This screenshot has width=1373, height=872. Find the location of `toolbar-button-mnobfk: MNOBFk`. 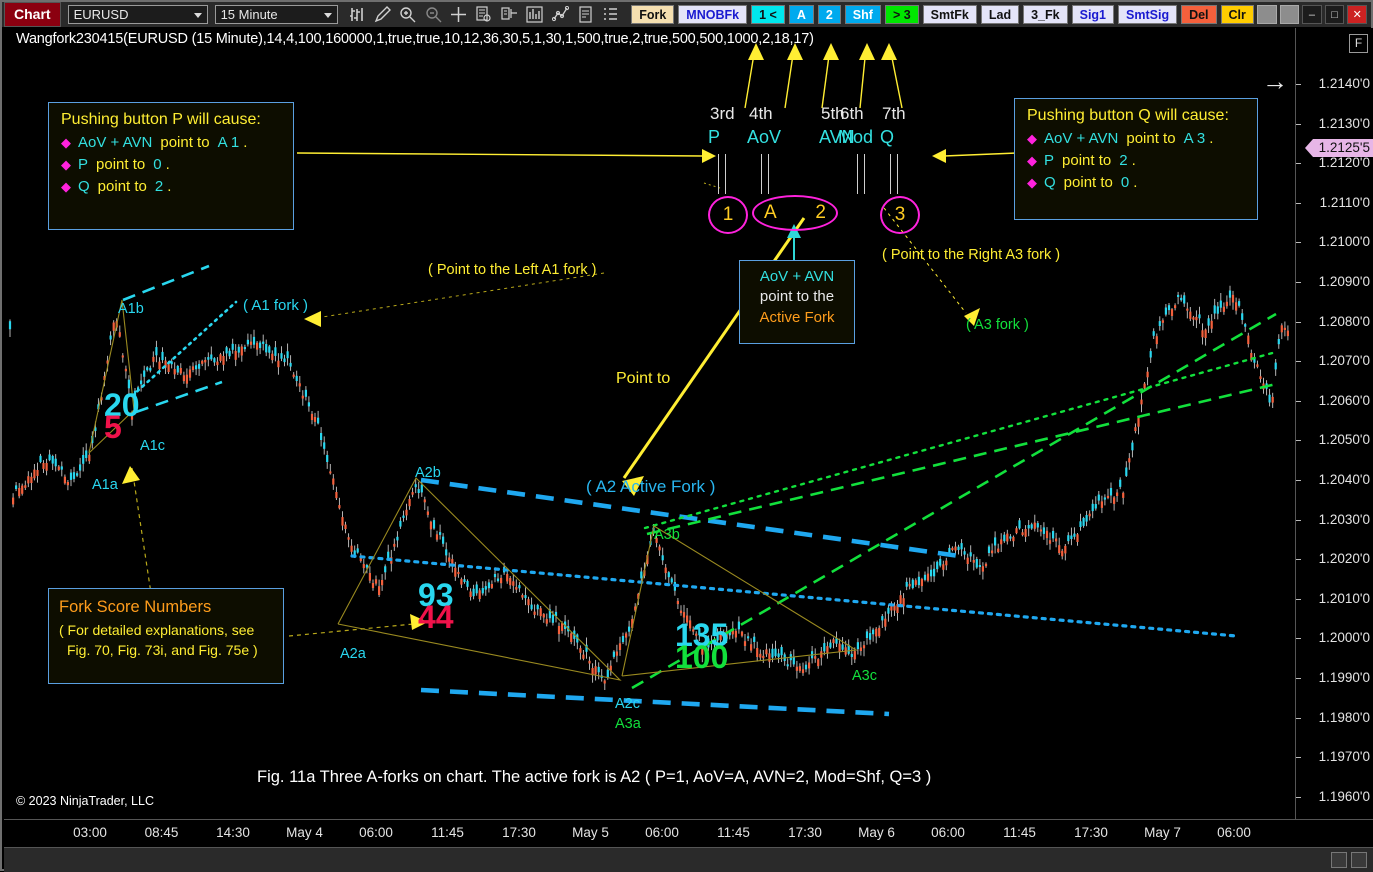

toolbar-button-mnobfk: MNOBFk is located at coordinates (713, 14).